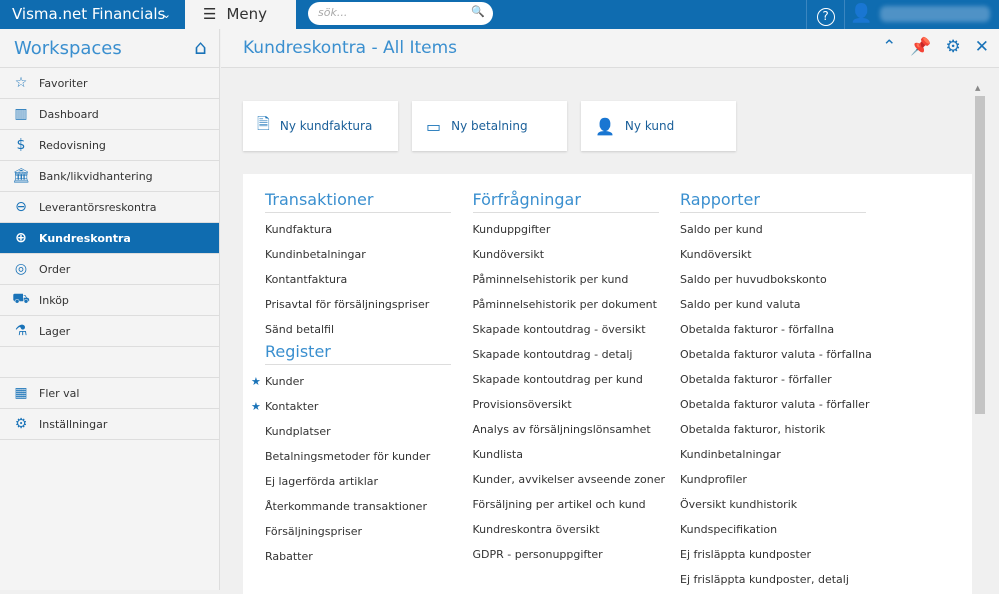  Describe the element at coordinates (610, 48) in the screenshot. I see `page-header: Kundreskontra - All Items ⌃ 📌 ⚙ ✕` at that location.